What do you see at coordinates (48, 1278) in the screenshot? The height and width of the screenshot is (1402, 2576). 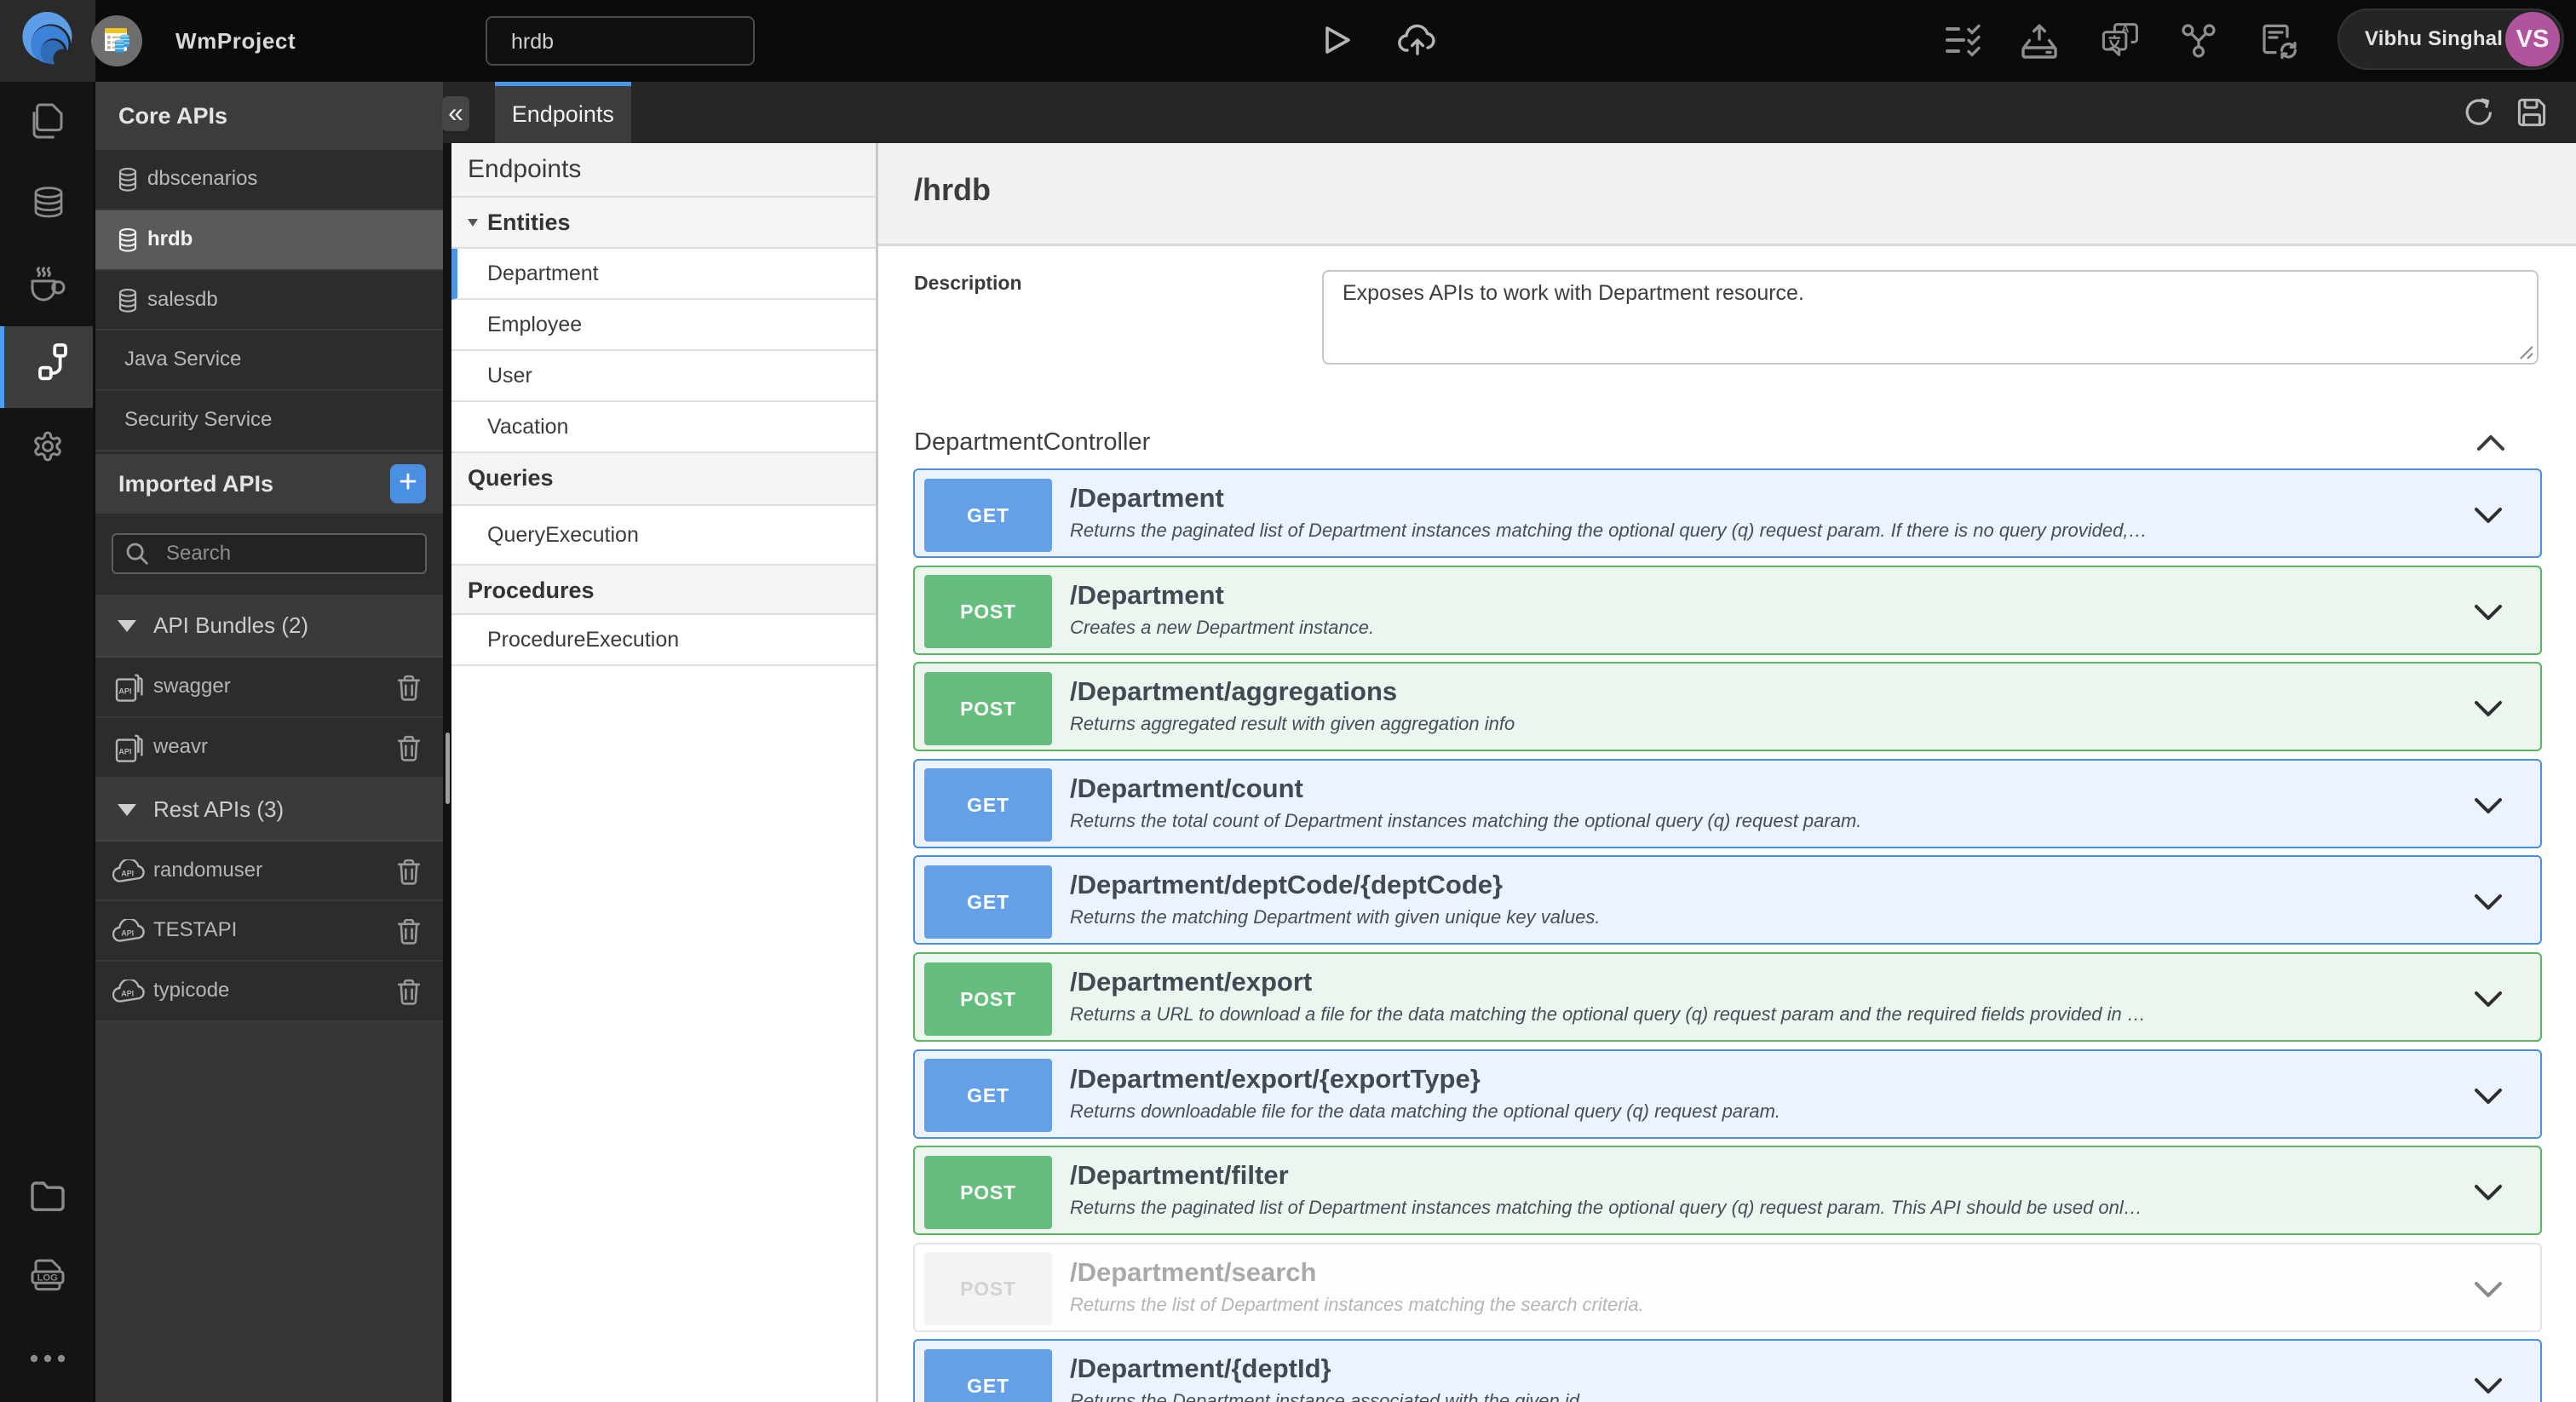 I see `svg-text: LOG` at bounding box center [48, 1278].